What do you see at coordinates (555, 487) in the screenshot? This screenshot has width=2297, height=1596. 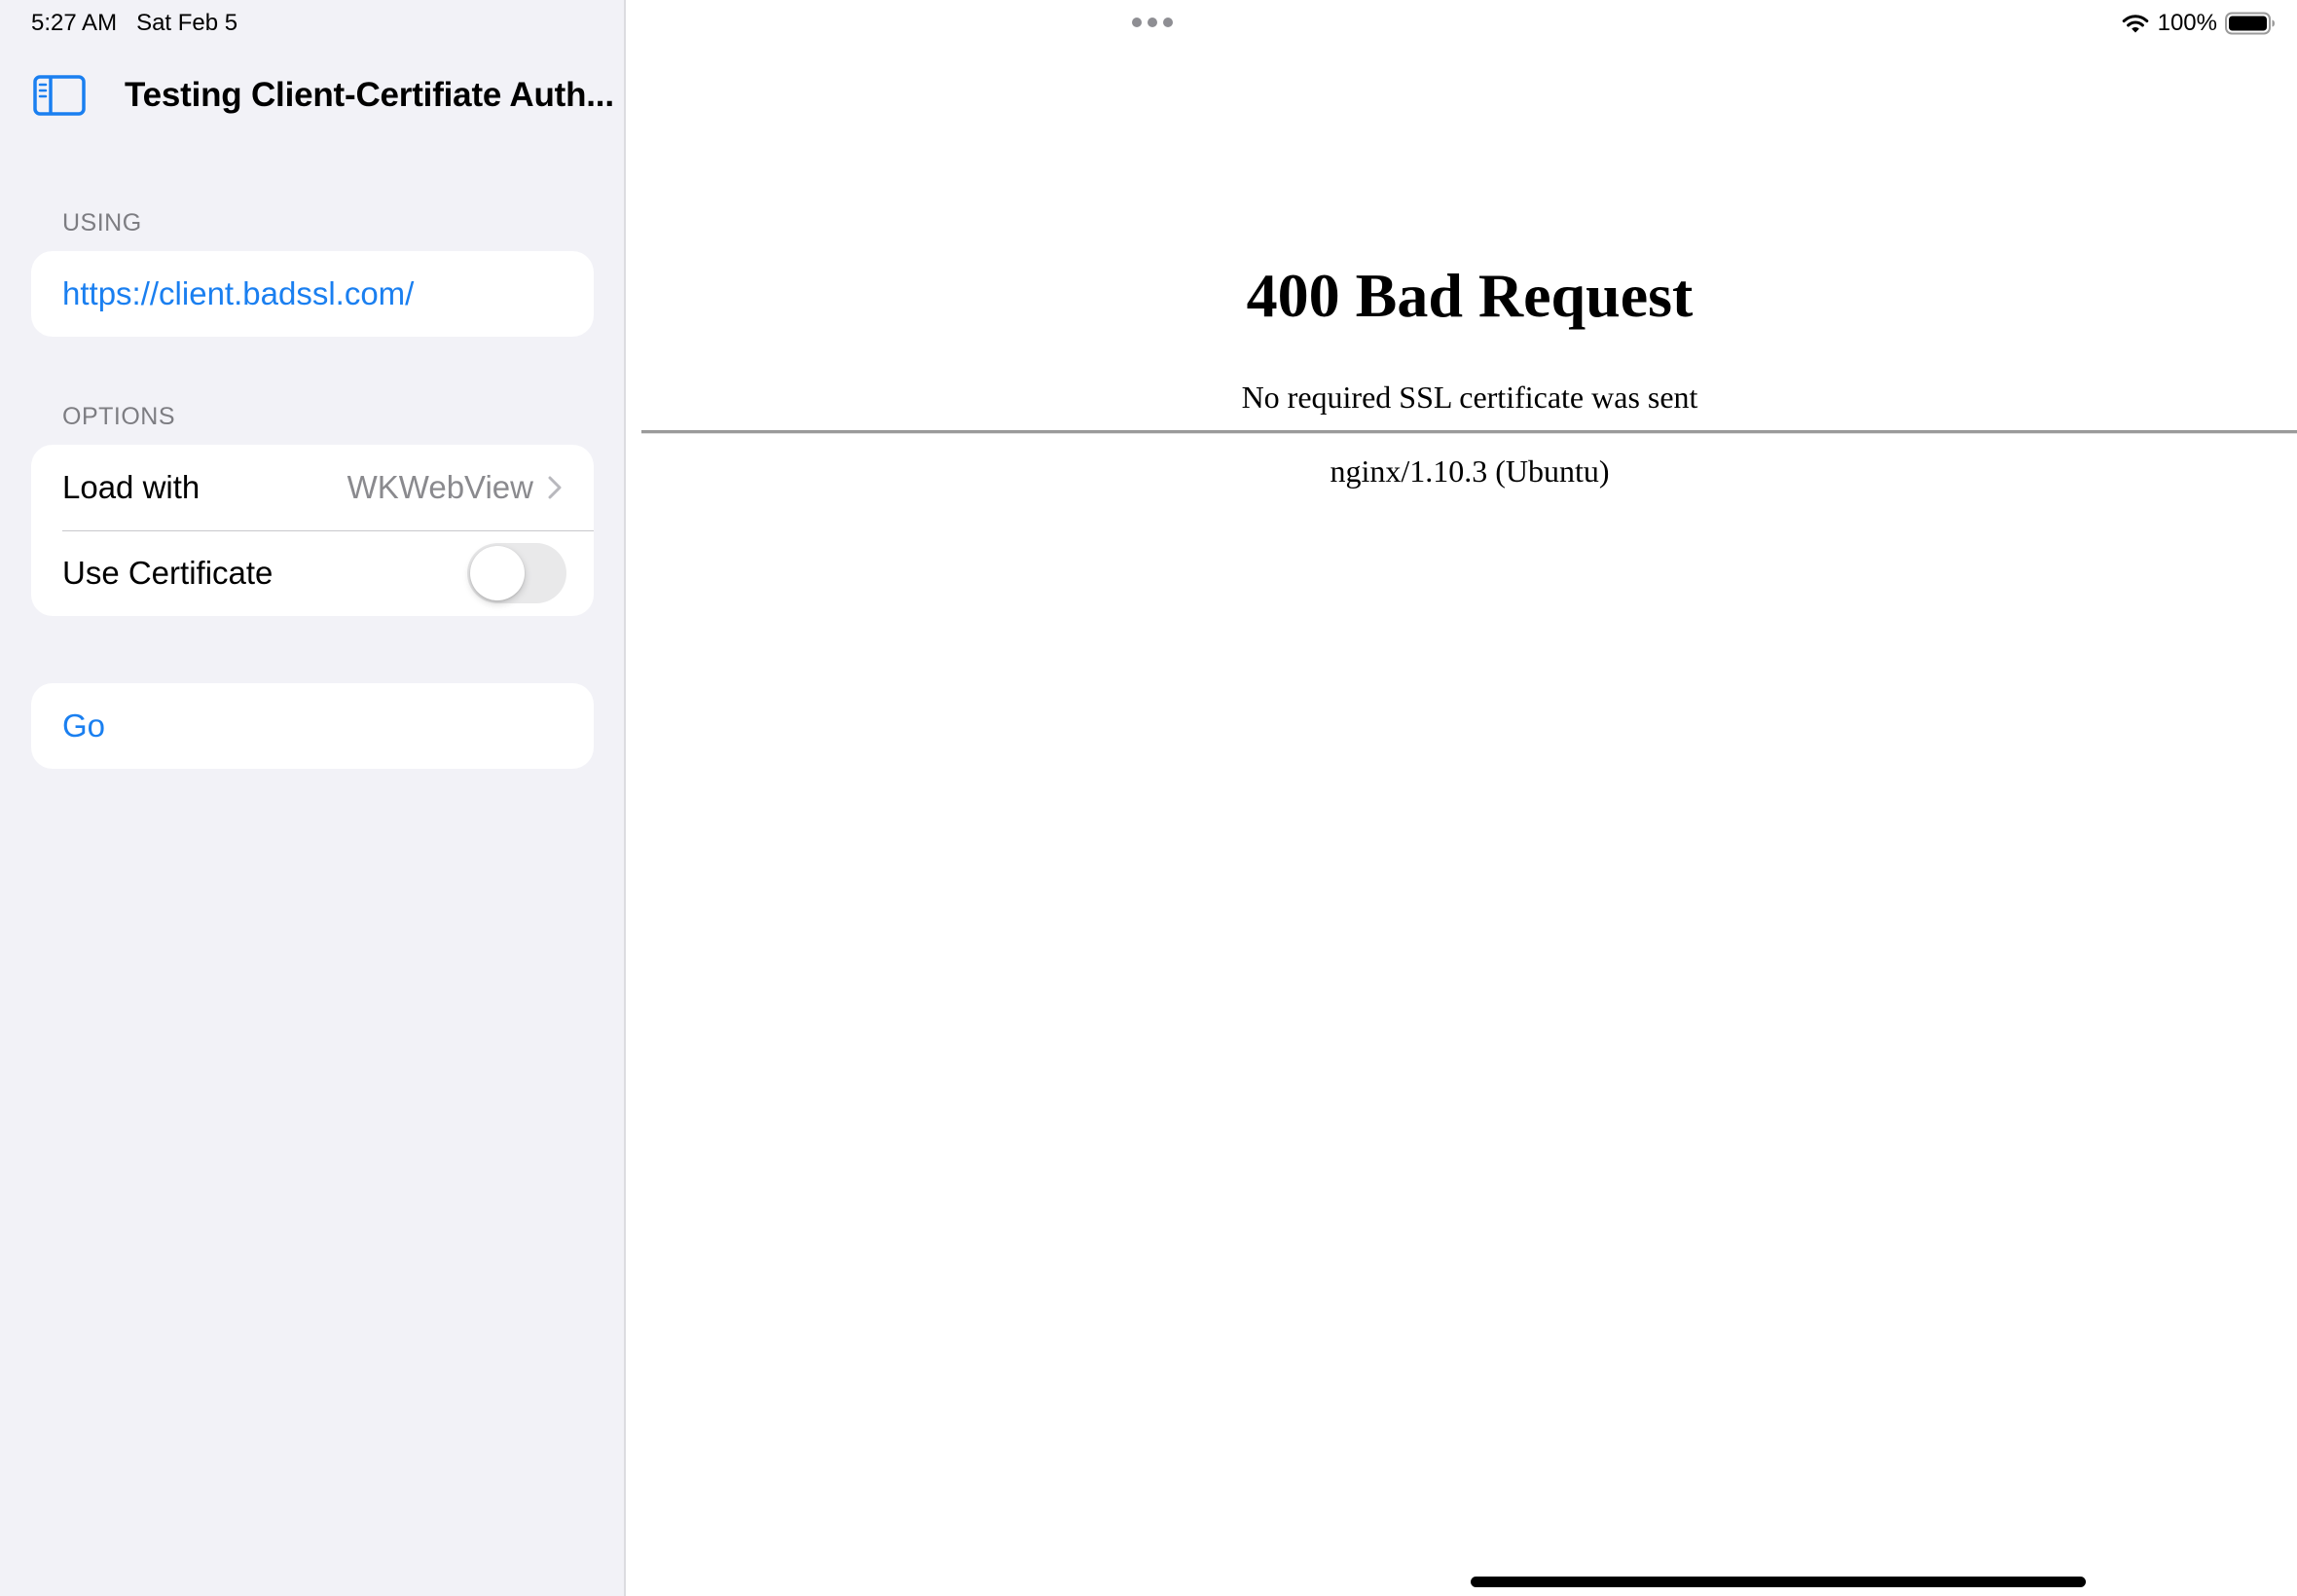 I see `chevron-right-icon` at bounding box center [555, 487].